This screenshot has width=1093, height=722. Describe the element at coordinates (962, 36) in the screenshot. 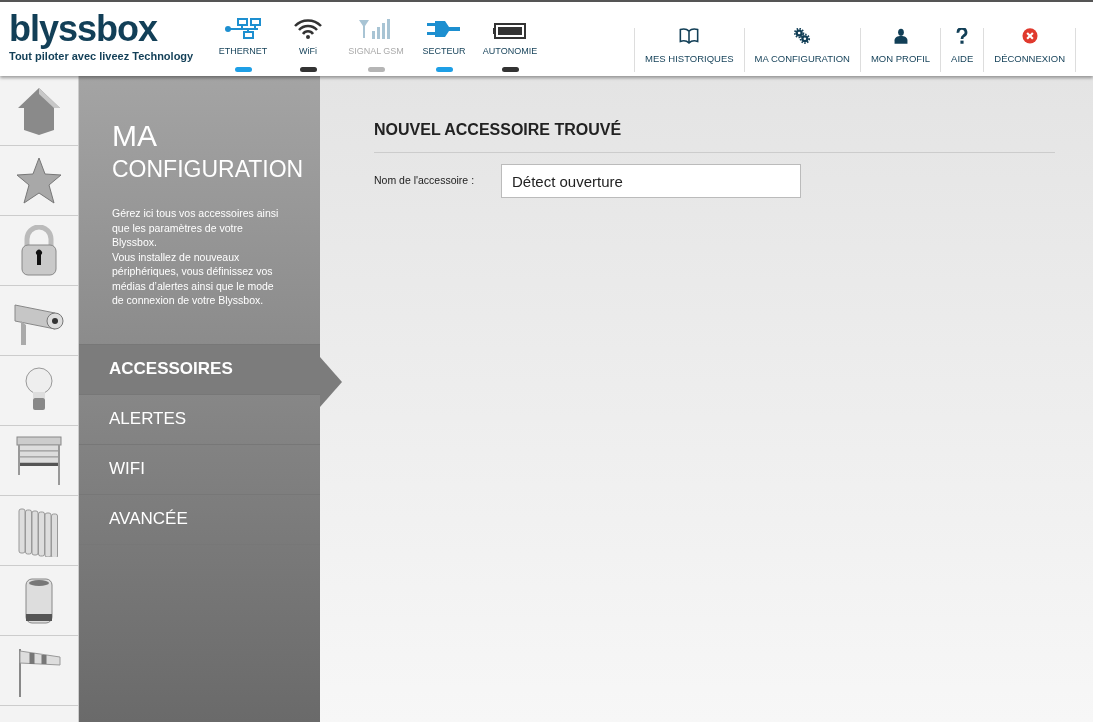

I see `question-mark-icon` at that location.